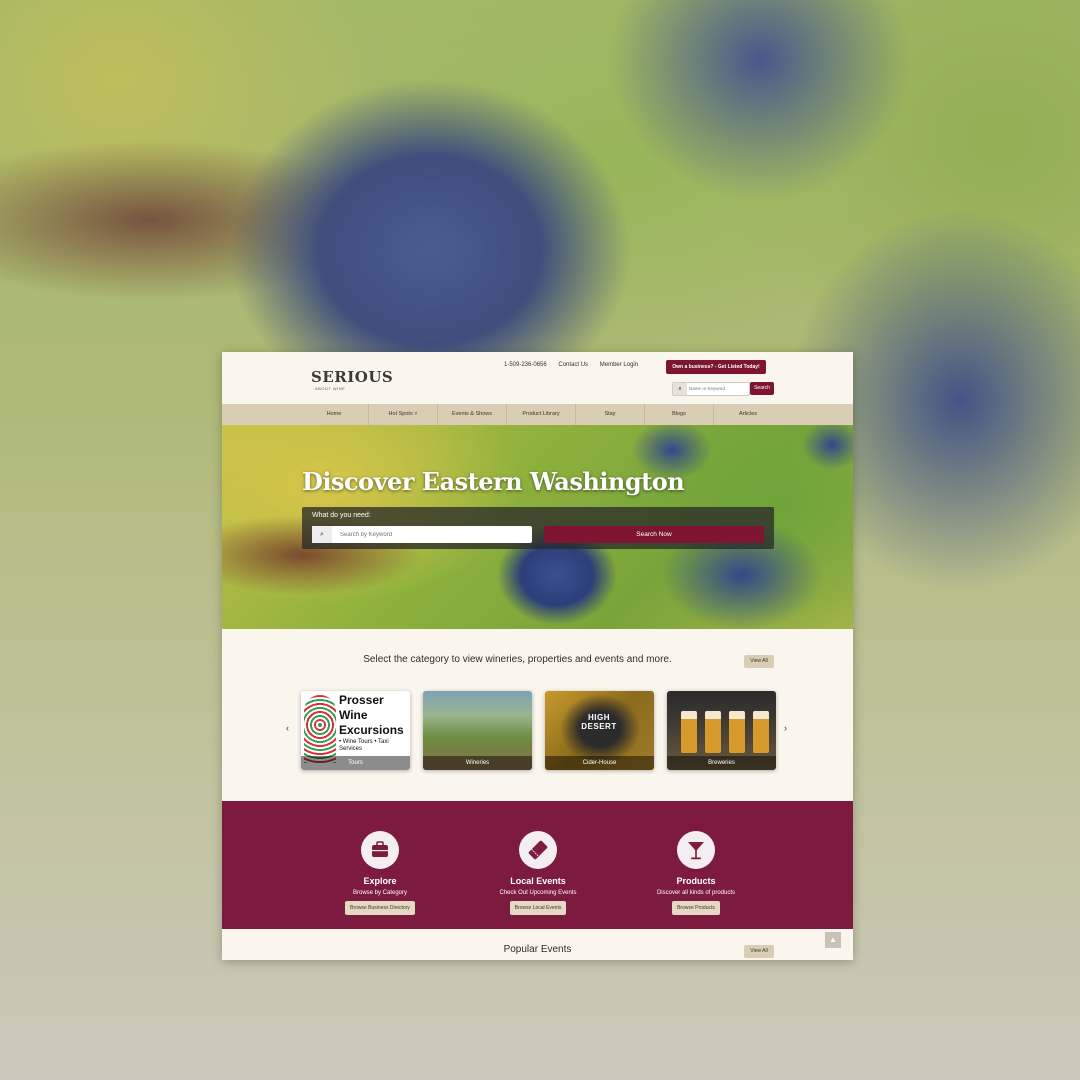  Describe the element at coordinates (352, 377) in the screenshot. I see `site-logo: SERIOUS` at that location.